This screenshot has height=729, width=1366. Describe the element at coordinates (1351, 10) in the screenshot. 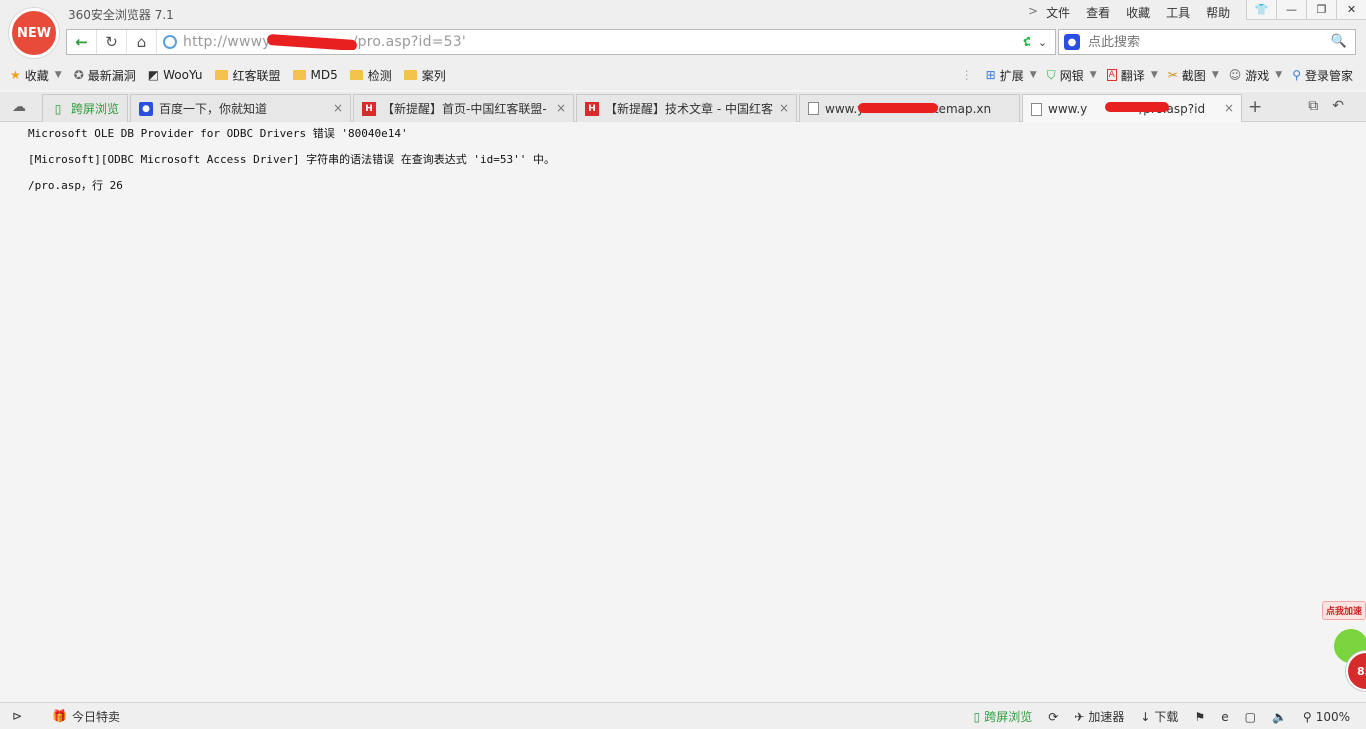

I see `close-button: ✕` at that location.